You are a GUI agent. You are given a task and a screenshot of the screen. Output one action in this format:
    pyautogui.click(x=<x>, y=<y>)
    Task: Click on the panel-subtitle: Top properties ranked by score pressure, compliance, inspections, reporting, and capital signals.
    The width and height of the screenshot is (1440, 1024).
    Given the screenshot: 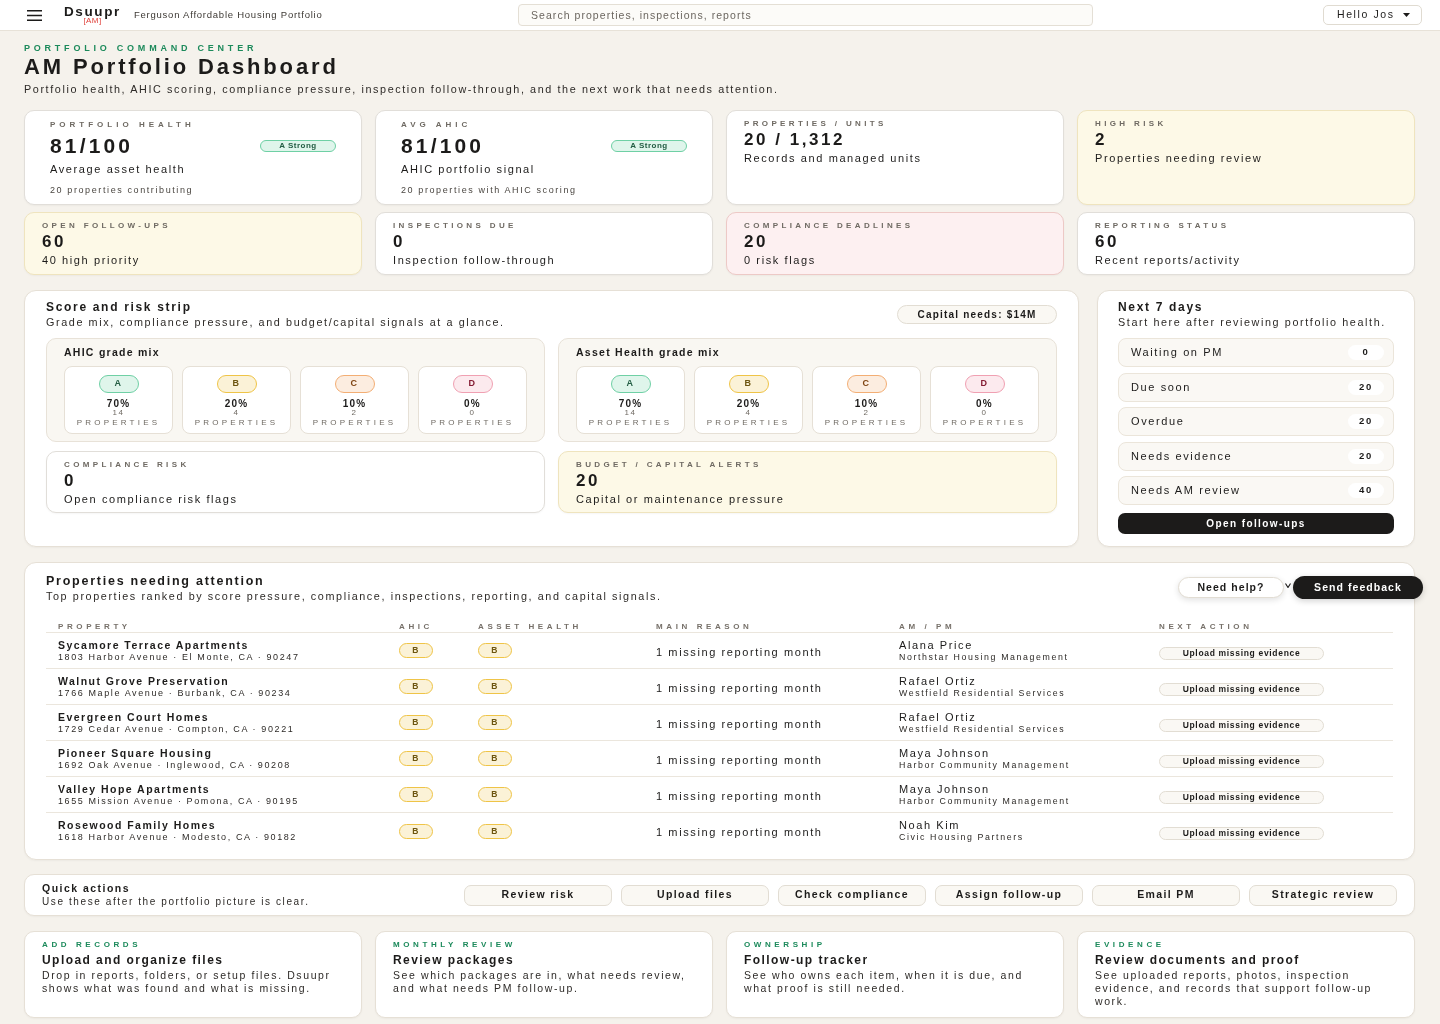 What is the action you would take?
    pyautogui.click(x=354, y=596)
    